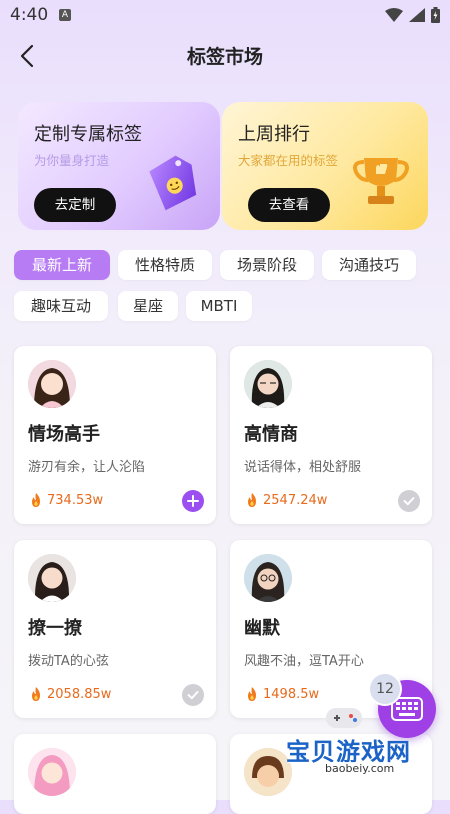 This screenshot has height=814, width=450. What do you see at coordinates (55, 628) in the screenshot?
I see `tag-name: 撩一撩` at bounding box center [55, 628].